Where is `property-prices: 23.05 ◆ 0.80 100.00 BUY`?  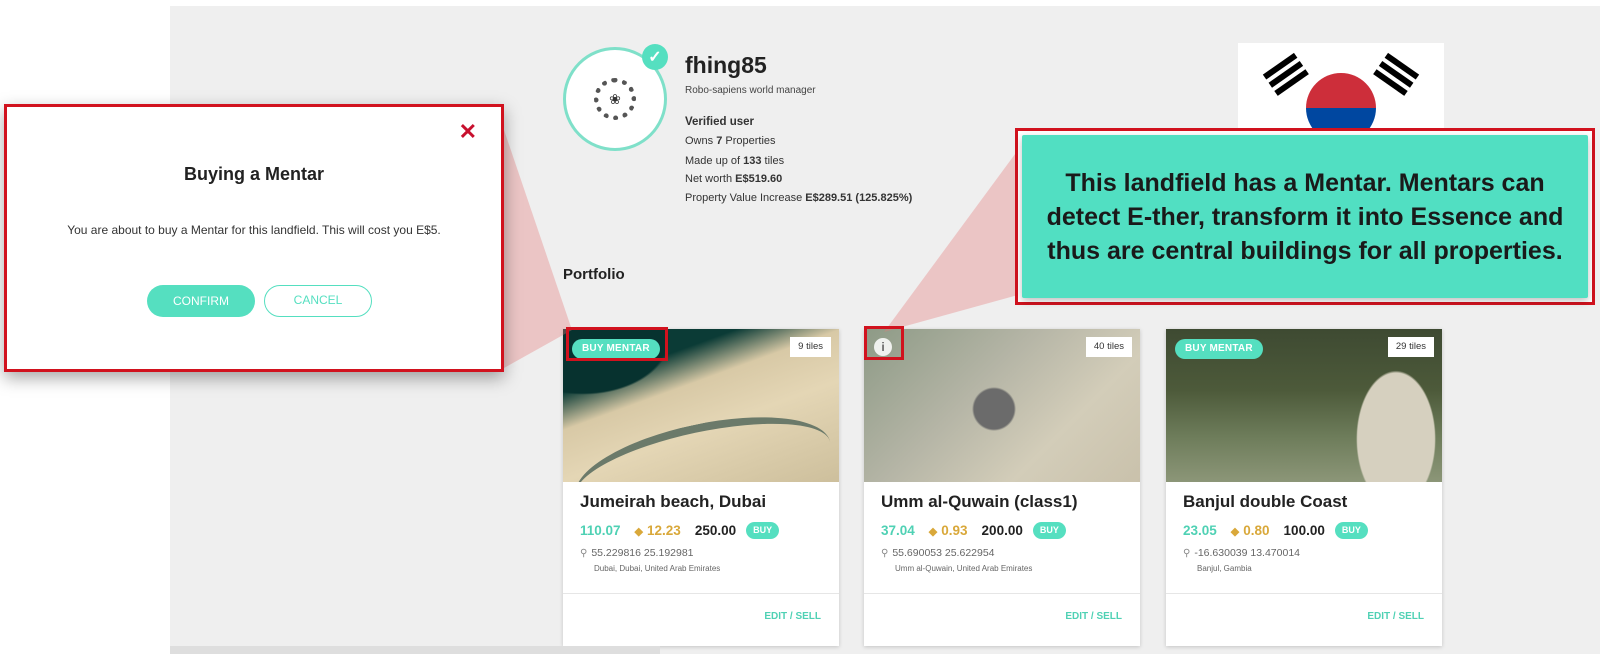
property-prices: 23.05 ◆ 0.80 100.00 BUY is located at coordinates (1275, 530).